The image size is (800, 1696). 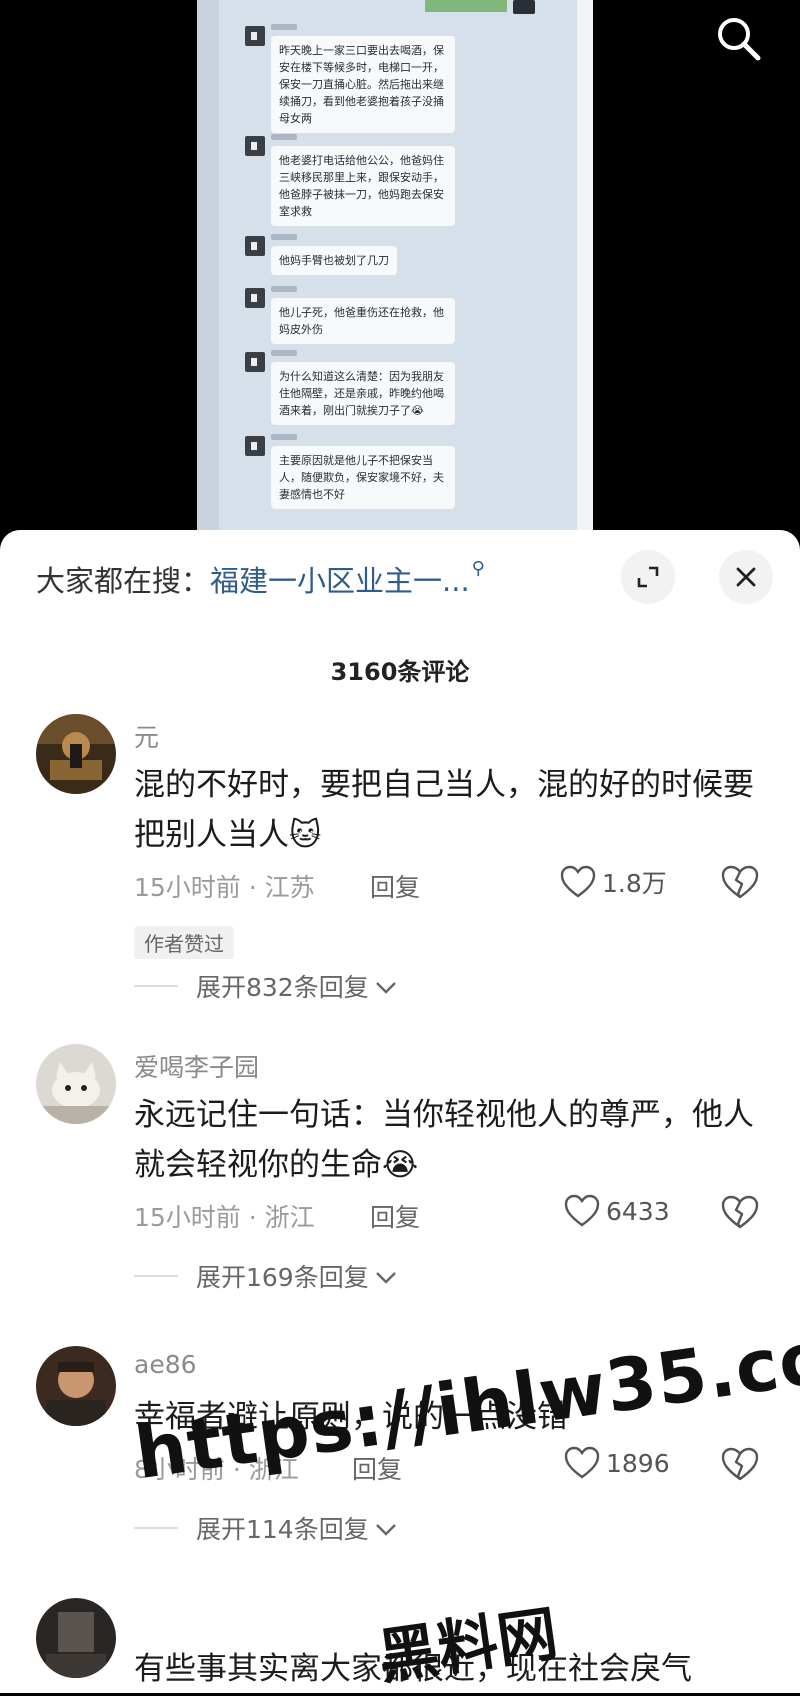 What do you see at coordinates (638, 1211) in the screenshot?
I see `like-count: 6433` at bounding box center [638, 1211].